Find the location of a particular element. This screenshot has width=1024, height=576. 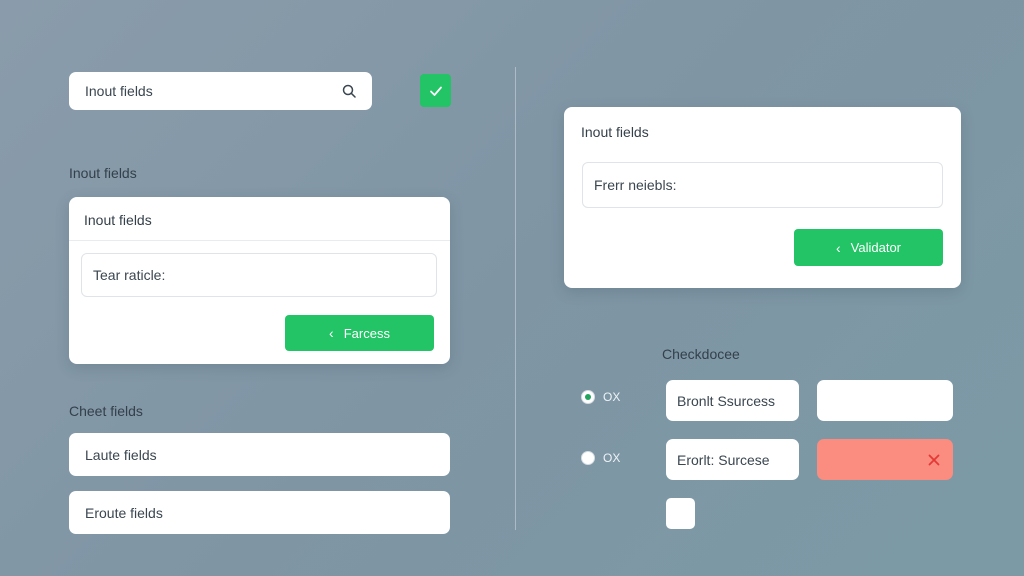

radio-ok-1-label: OX is located at coordinates (612, 397).